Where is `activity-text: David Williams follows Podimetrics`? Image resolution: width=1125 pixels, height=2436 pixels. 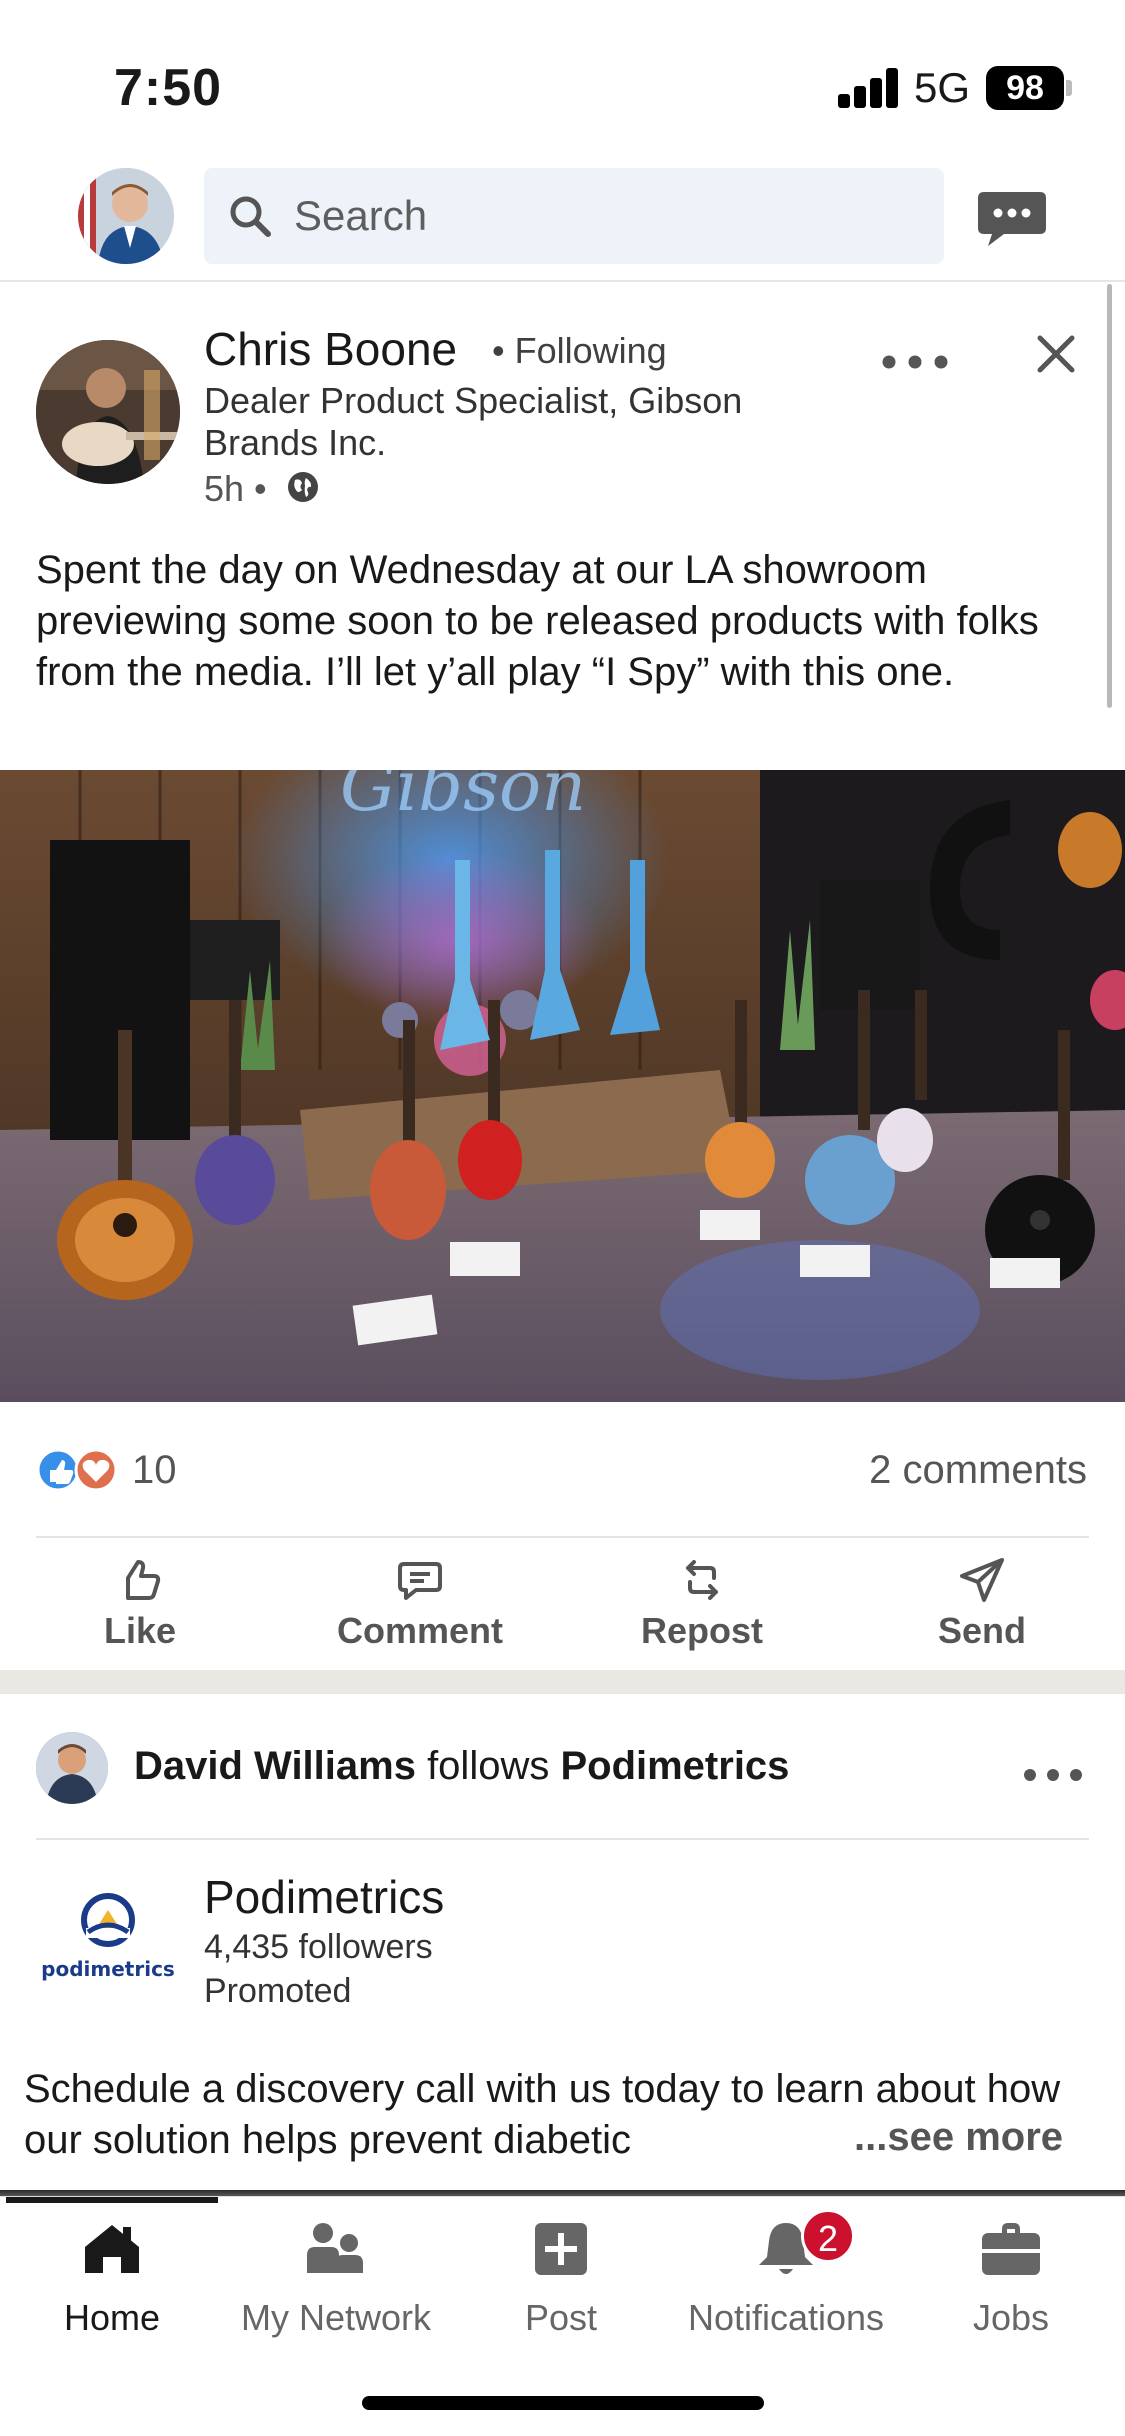 activity-text: David Williams follows Podimetrics is located at coordinates (461, 1766).